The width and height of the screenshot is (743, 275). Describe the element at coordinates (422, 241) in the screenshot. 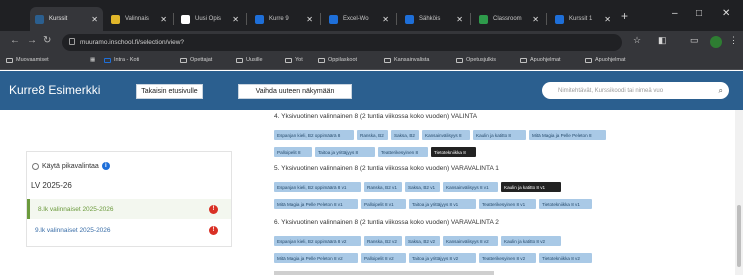

I see `course-chip: Saksa, B2 v2` at that location.